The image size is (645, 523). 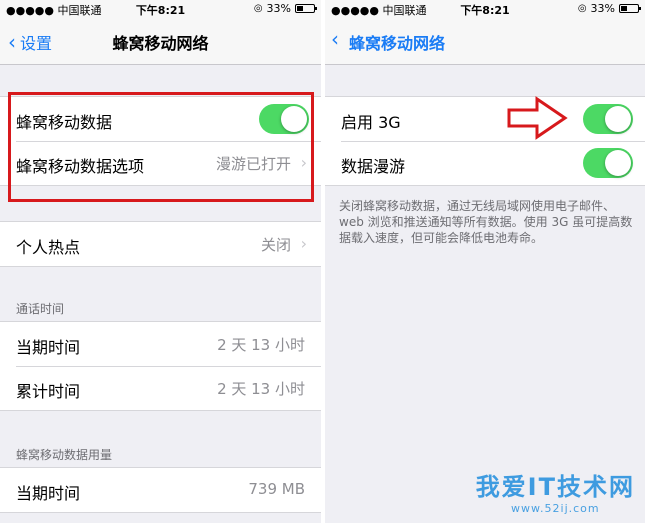 What do you see at coordinates (64, 455) in the screenshot?
I see `section-header-usage: 蜂窝移动数据用量` at bounding box center [64, 455].